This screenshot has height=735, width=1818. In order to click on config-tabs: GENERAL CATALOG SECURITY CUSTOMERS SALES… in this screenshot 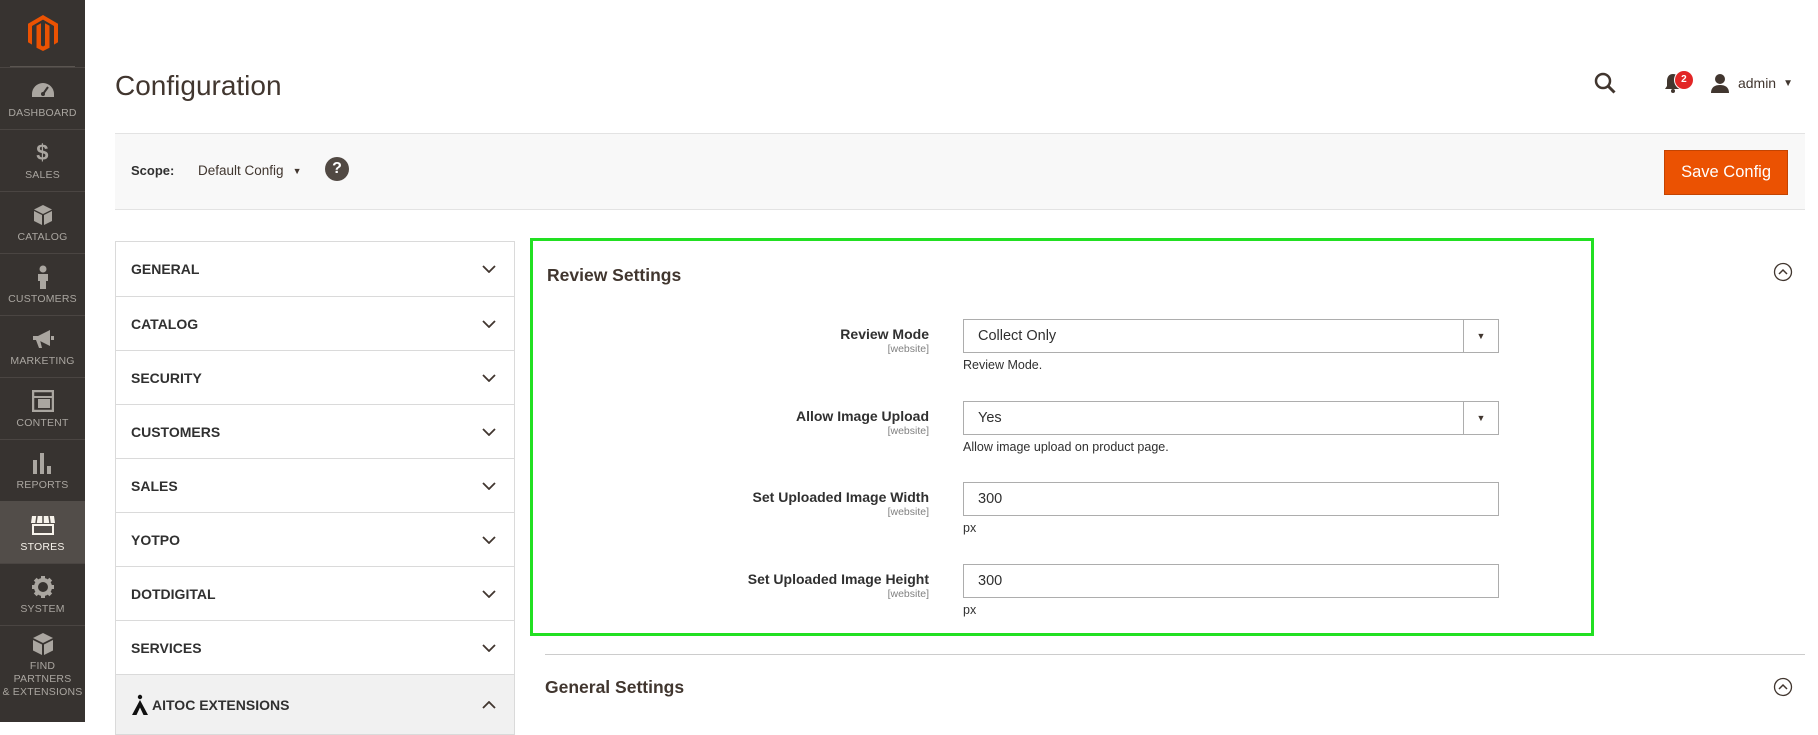, I will do `click(315, 488)`.